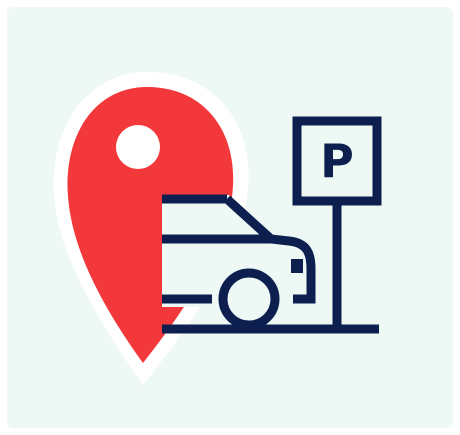  Describe the element at coordinates (138, 147) in the screenshot. I see `pin-hole` at that location.